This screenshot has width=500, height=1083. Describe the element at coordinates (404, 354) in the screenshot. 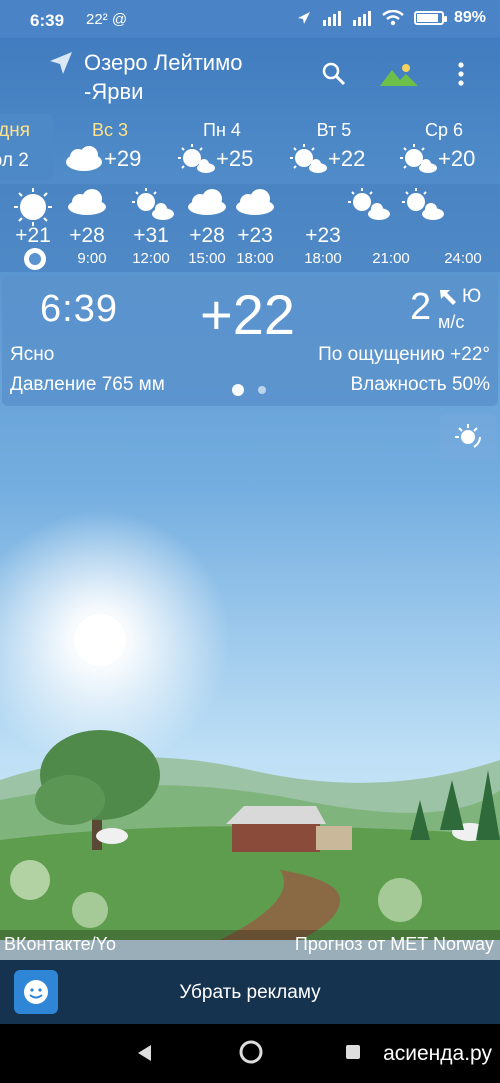

I see `feels-like: По ощущению +22°` at that location.